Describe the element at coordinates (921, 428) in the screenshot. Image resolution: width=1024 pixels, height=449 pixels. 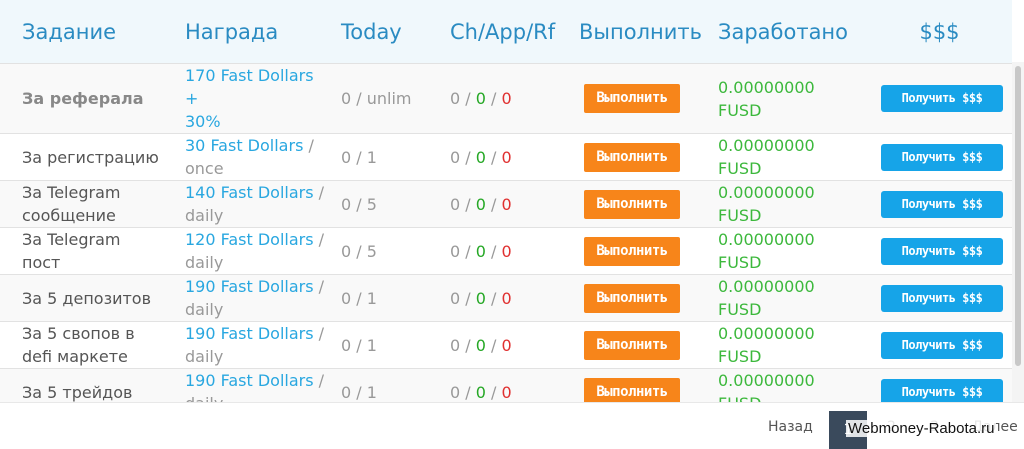
I see `watermark-text: Webmoney-Rabota.ru` at that location.